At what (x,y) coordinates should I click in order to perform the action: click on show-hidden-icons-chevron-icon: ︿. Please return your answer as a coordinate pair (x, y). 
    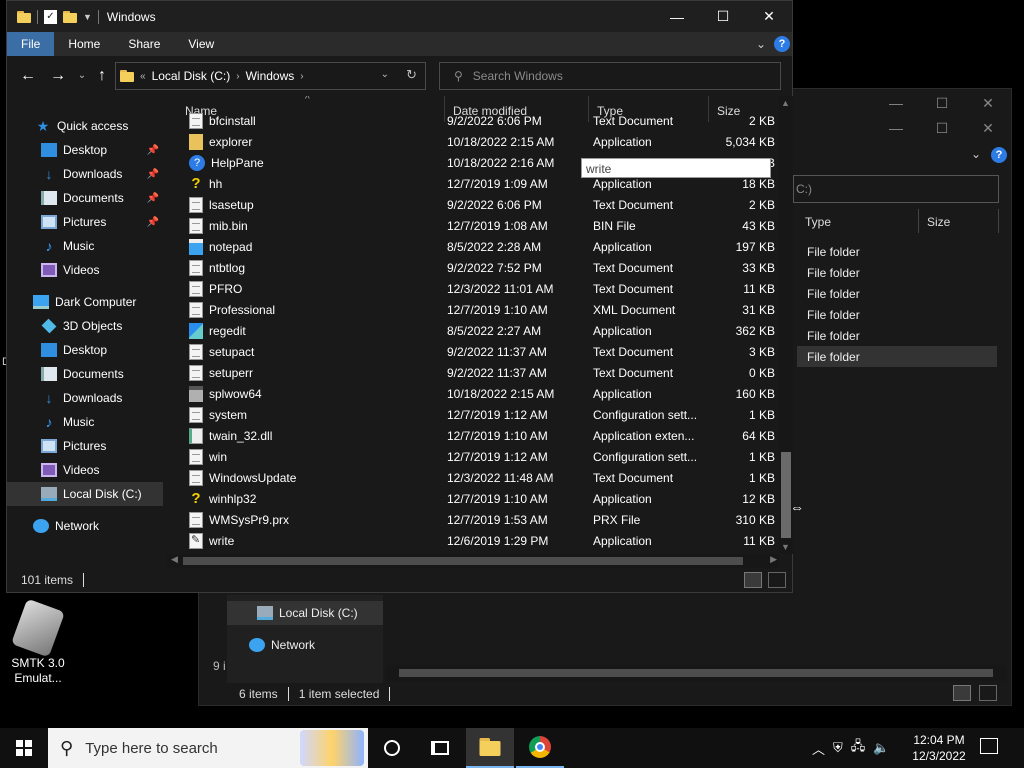
    Looking at the image, I should click on (818, 748).